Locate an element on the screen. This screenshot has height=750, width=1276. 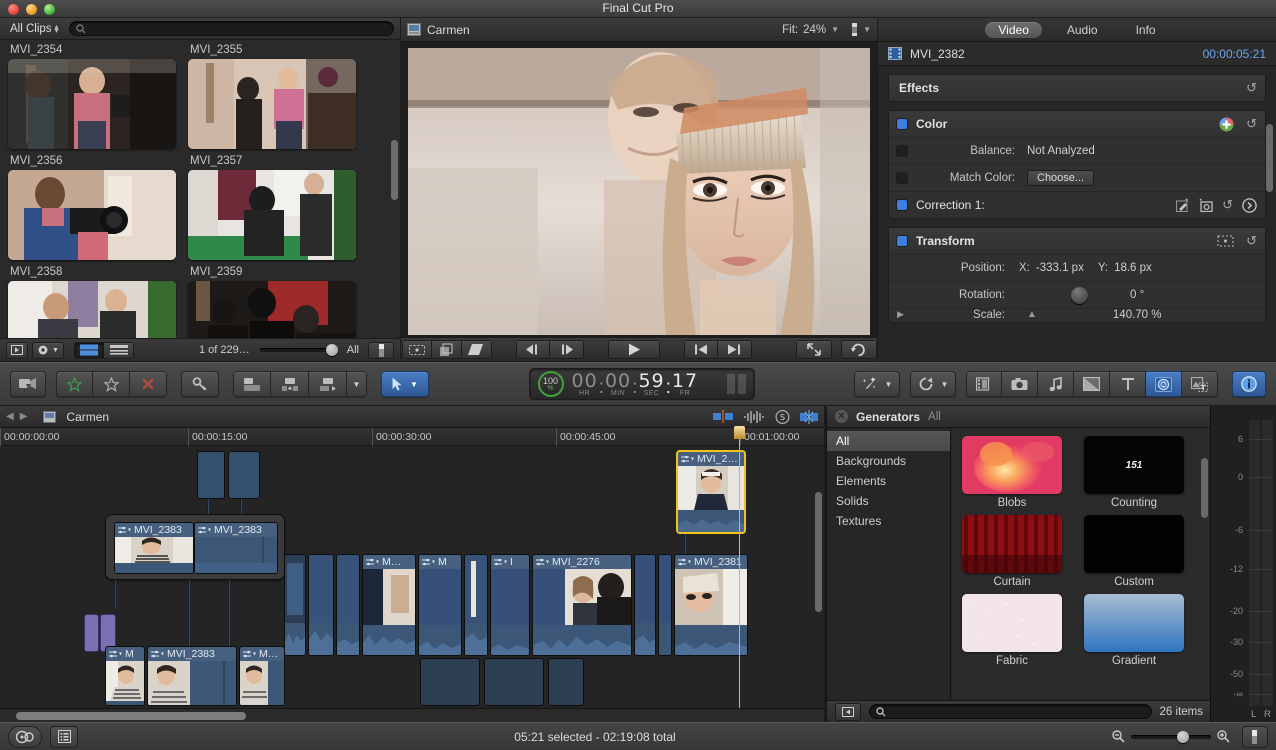
audio-meters-panel: 6 0 -6 -12 -20 -30 -50 -∞ L R is located at coordinates (1243, 564).